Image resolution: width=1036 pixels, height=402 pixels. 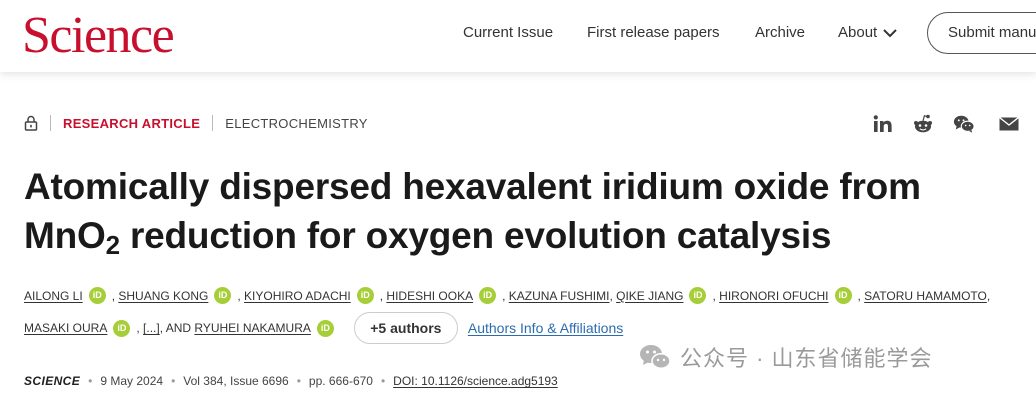 I want to click on more-authors-button: +5 authors, so click(x=405, y=328).